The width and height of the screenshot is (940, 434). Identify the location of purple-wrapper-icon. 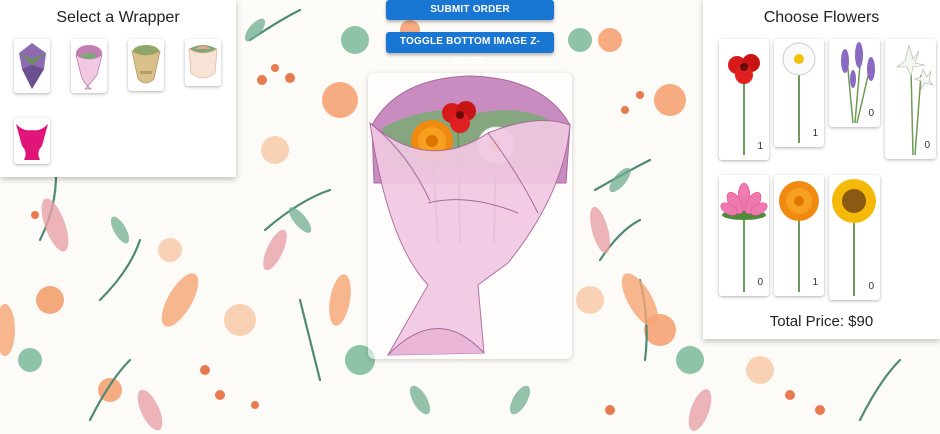
(32, 66).